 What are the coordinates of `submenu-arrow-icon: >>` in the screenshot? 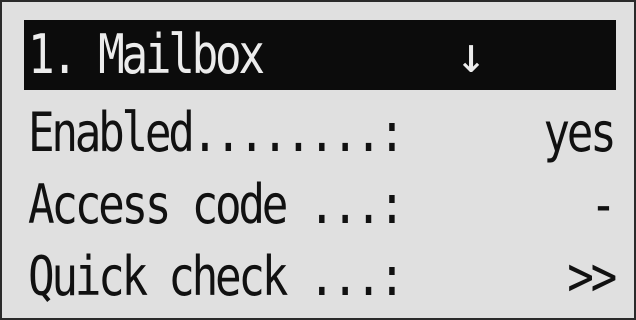 It's located at (592, 276).